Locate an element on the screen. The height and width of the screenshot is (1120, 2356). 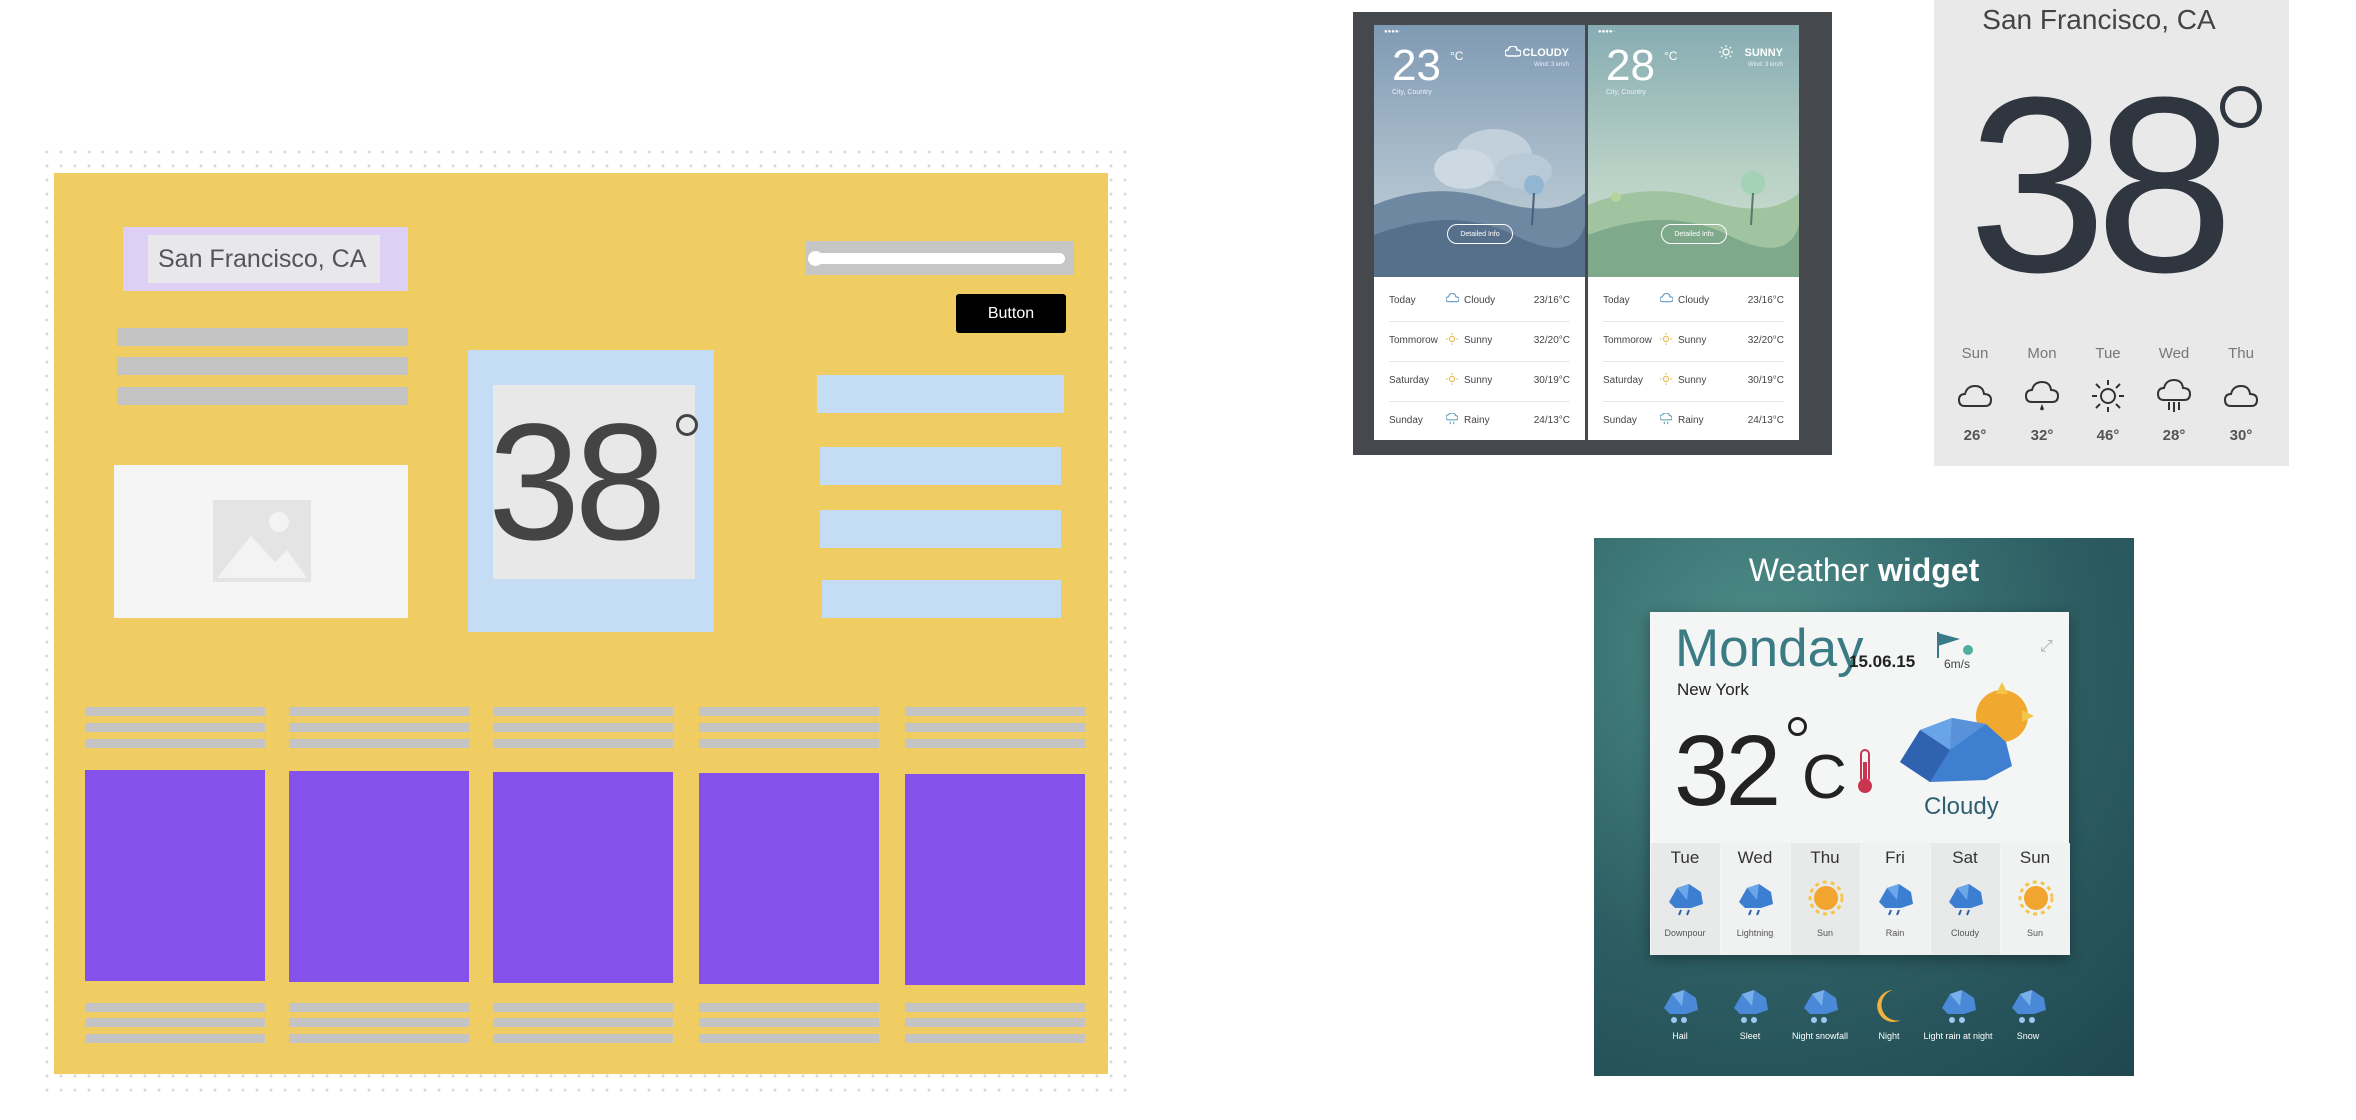
expand-icon: ⤢ is located at coordinates (2046, 647).